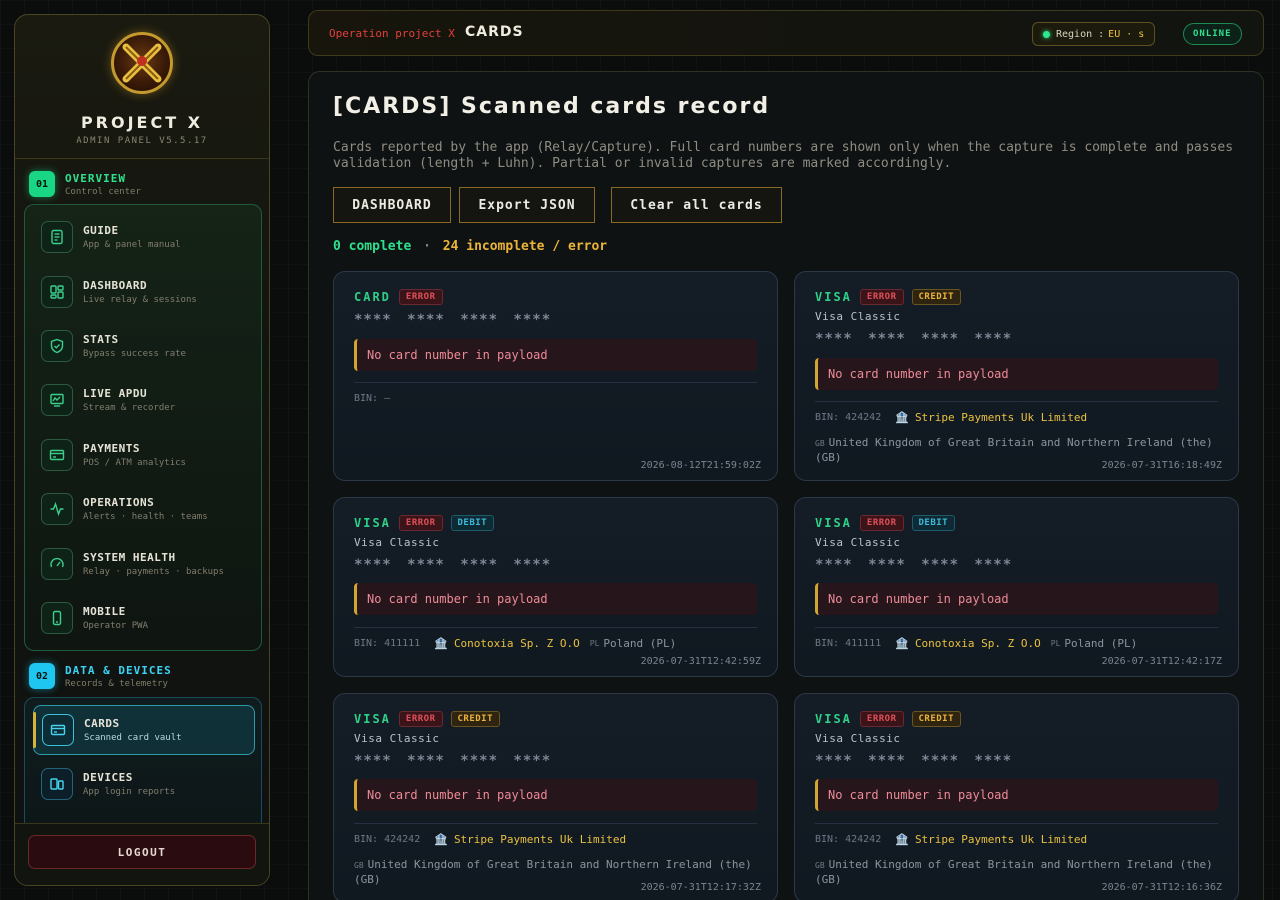 This screenshot has height=900, width=1280. What do you see at coordinates (57, 618) in the screenshot?
I see `phone-icon` at bounding box center [57, 618].